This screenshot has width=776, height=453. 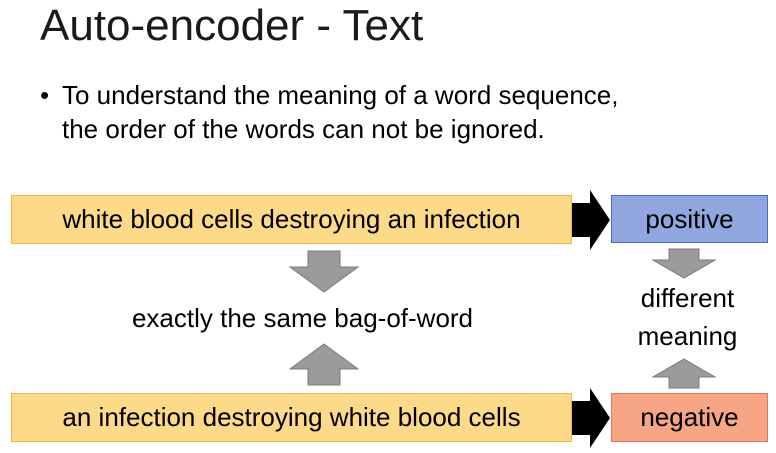 I want to click on positive-label: positive, so click(x=689, y=218).